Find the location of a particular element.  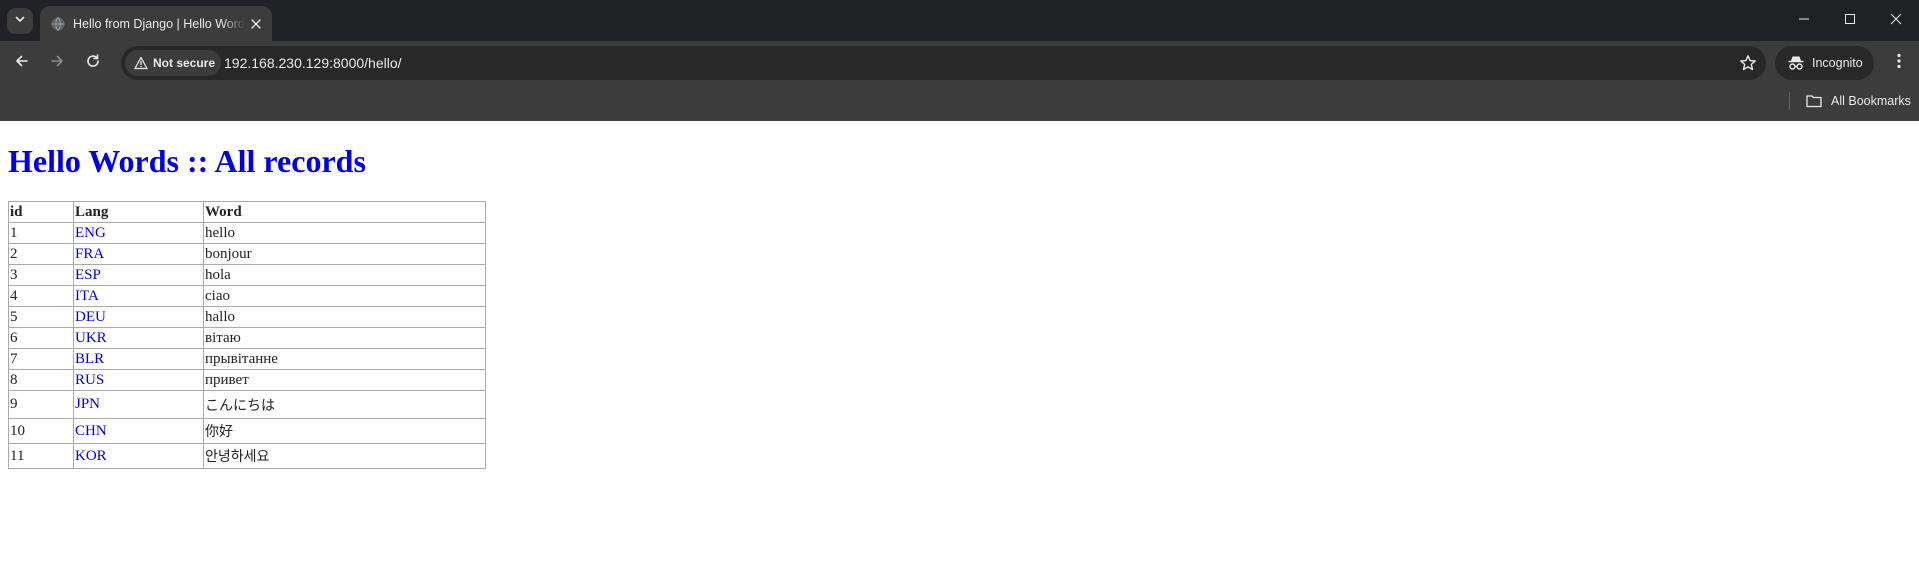

table-row: 2 FRA bonjour is located at coordinates (247, 254).